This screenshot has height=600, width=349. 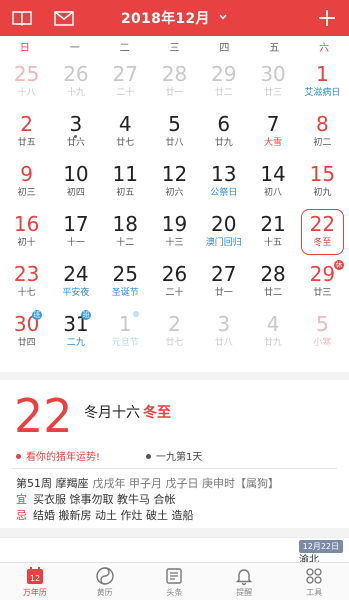 I want to click on day-number: 25, so click(x=125, y=274).